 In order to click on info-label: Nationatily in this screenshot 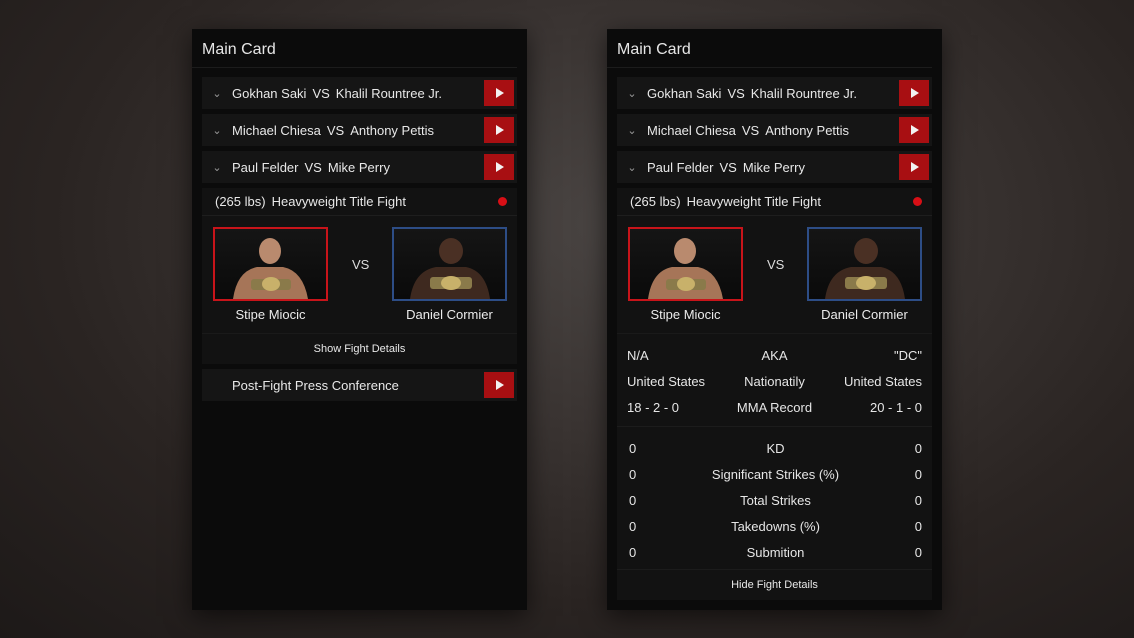, I will do `click(774, 381)`.